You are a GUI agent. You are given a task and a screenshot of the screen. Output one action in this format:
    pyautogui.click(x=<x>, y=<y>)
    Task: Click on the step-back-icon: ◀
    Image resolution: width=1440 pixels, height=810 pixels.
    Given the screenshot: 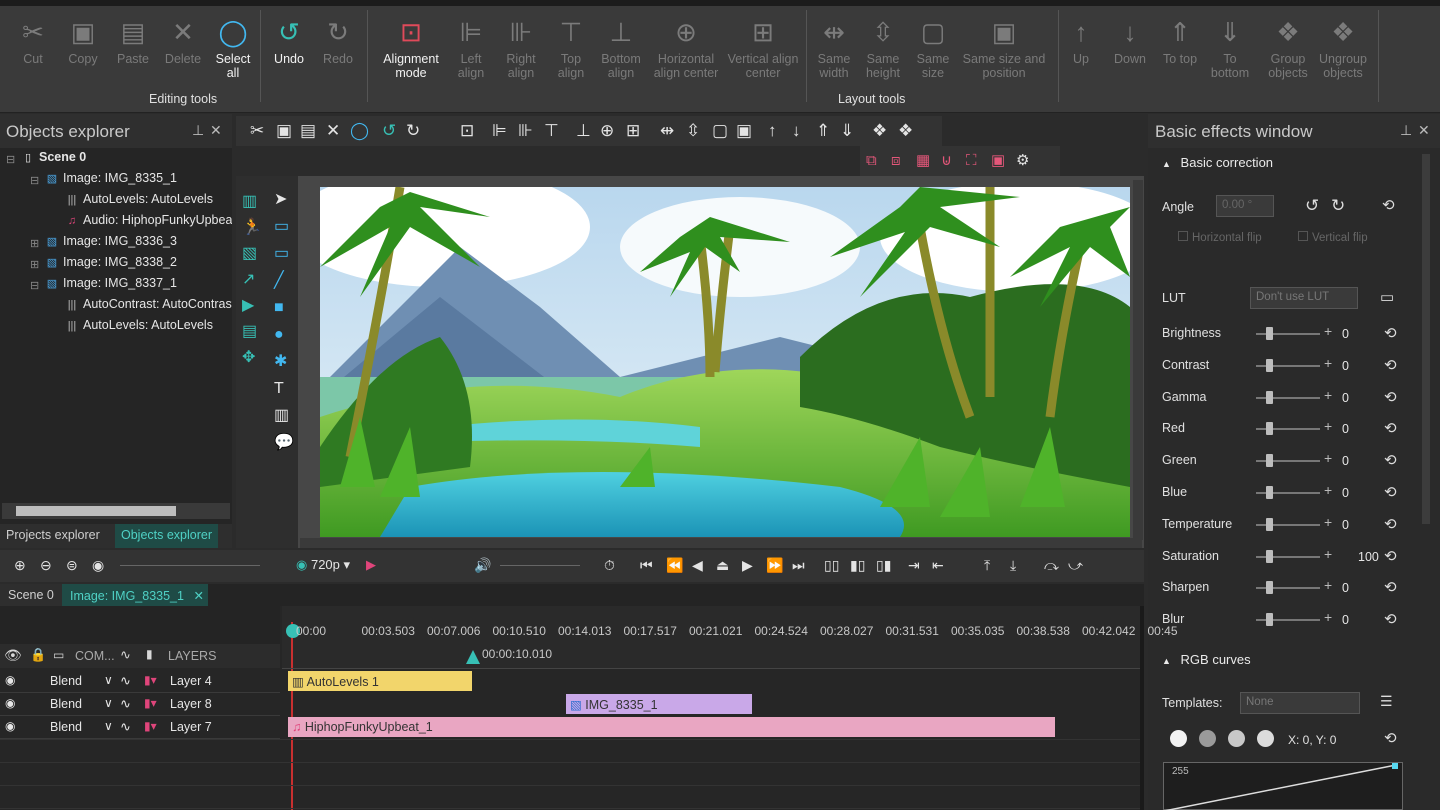 What is the action you would take?
    pyautogui.click(x=697, y=565)
    